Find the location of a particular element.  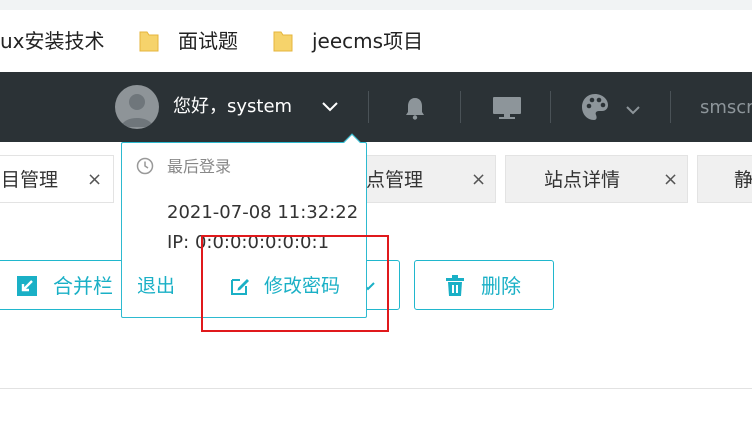

clock-icon is located at coordinates (145, 166).